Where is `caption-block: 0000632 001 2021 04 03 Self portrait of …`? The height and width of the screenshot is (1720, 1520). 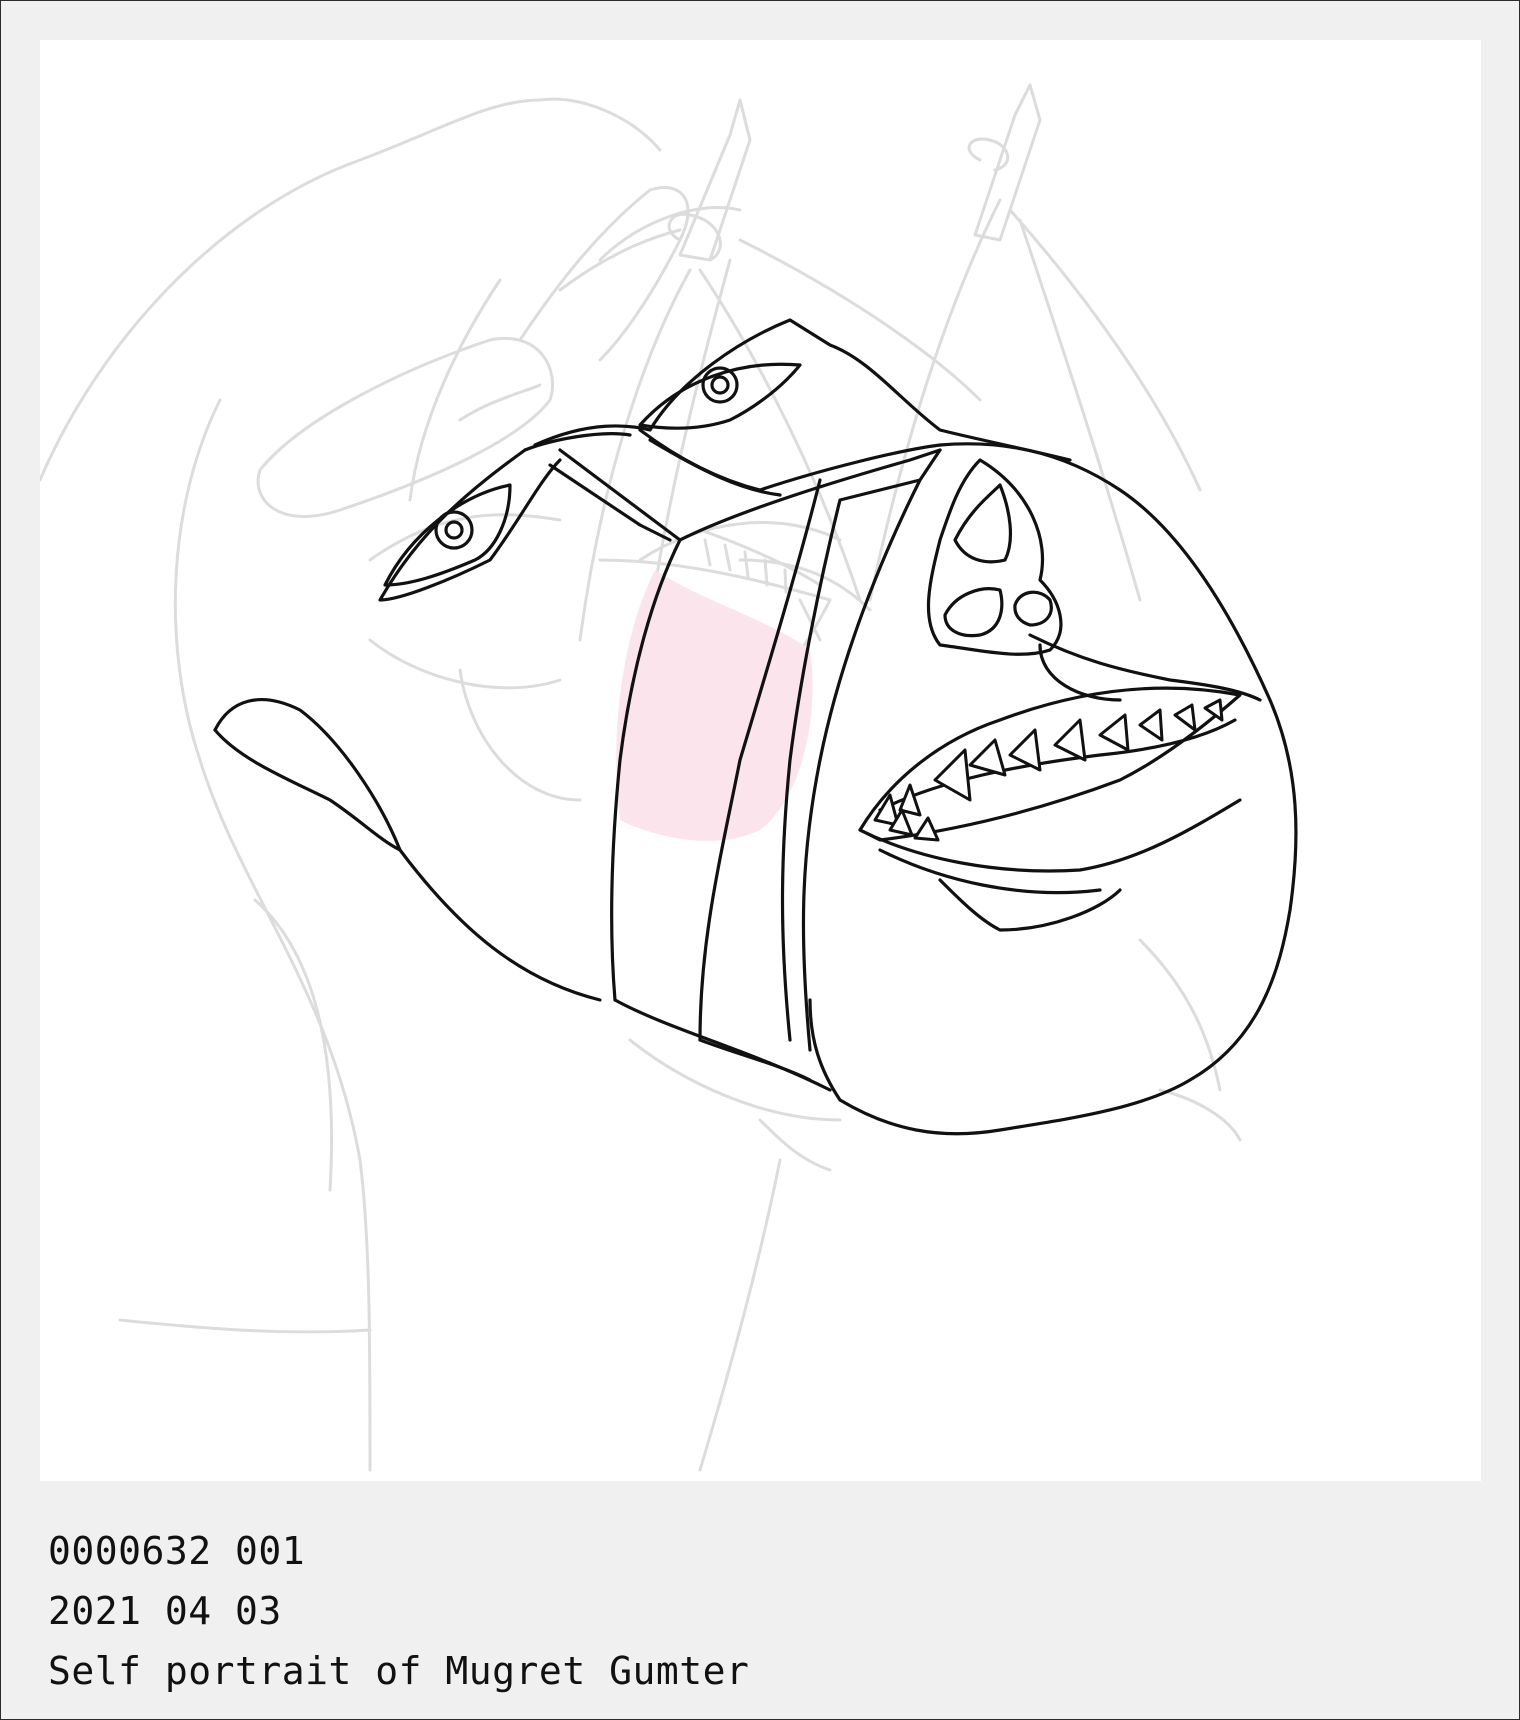
caption-block: 0000632 001 2021 04 03 Self portrait of … is located at coordinates (398, 1611).